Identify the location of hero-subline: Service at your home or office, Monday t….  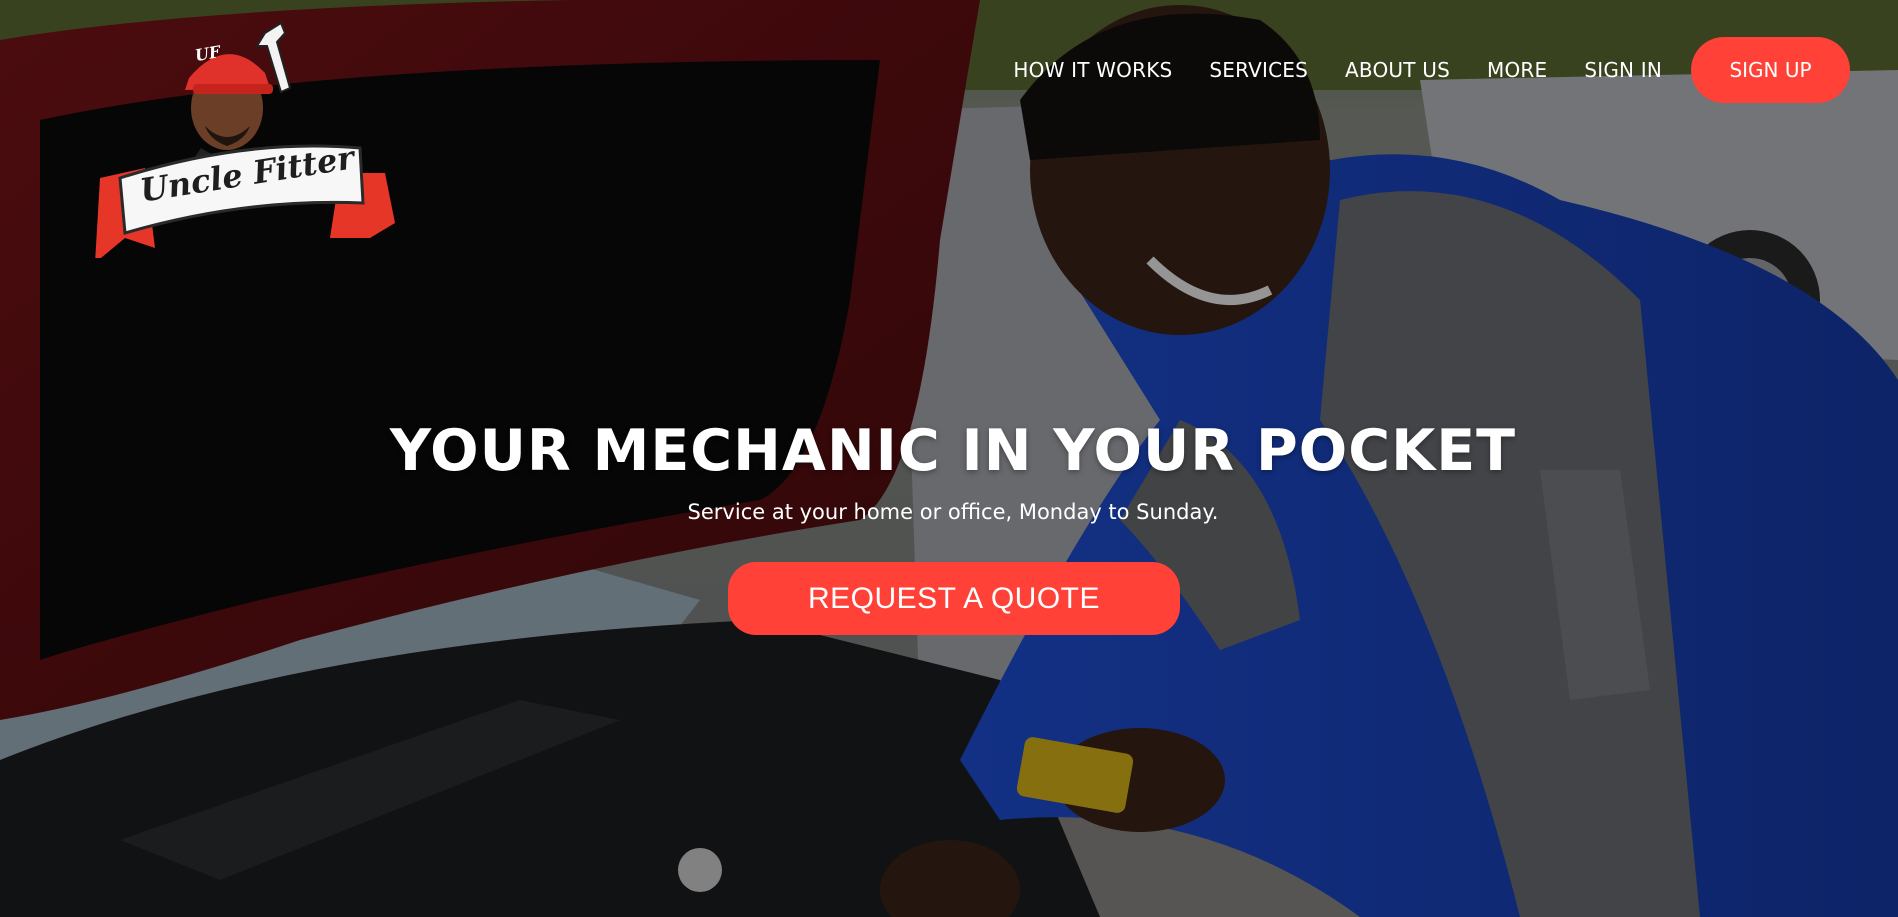
(953, 512).